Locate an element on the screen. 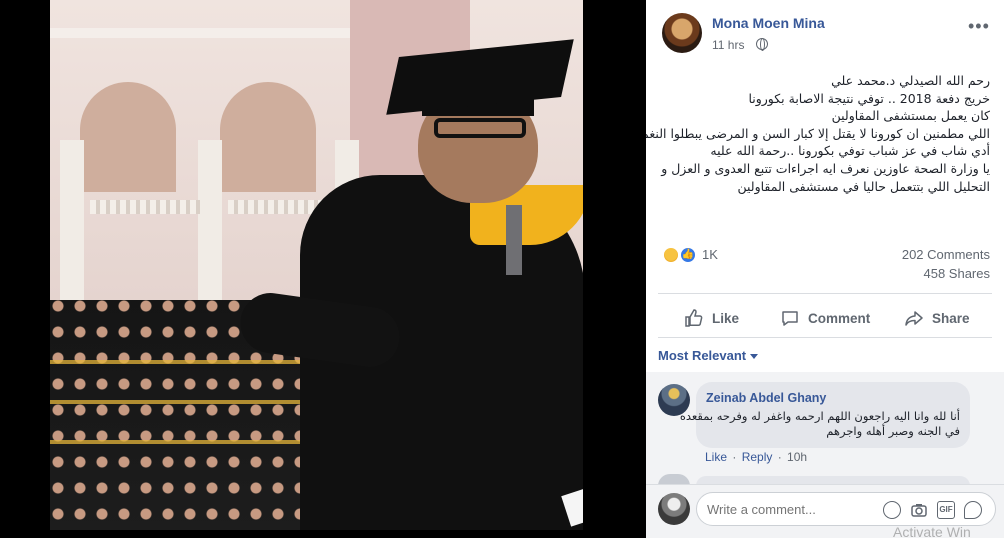  commenter-name: Zeinab Abdel Ghany is located at coordinates (766, 398).